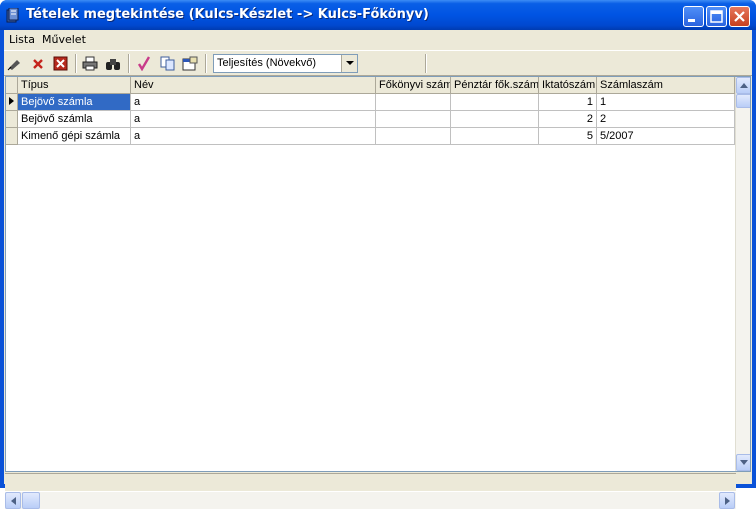 The image size is (756, 509). I want to click on maximize-icon, so click(716, 16).